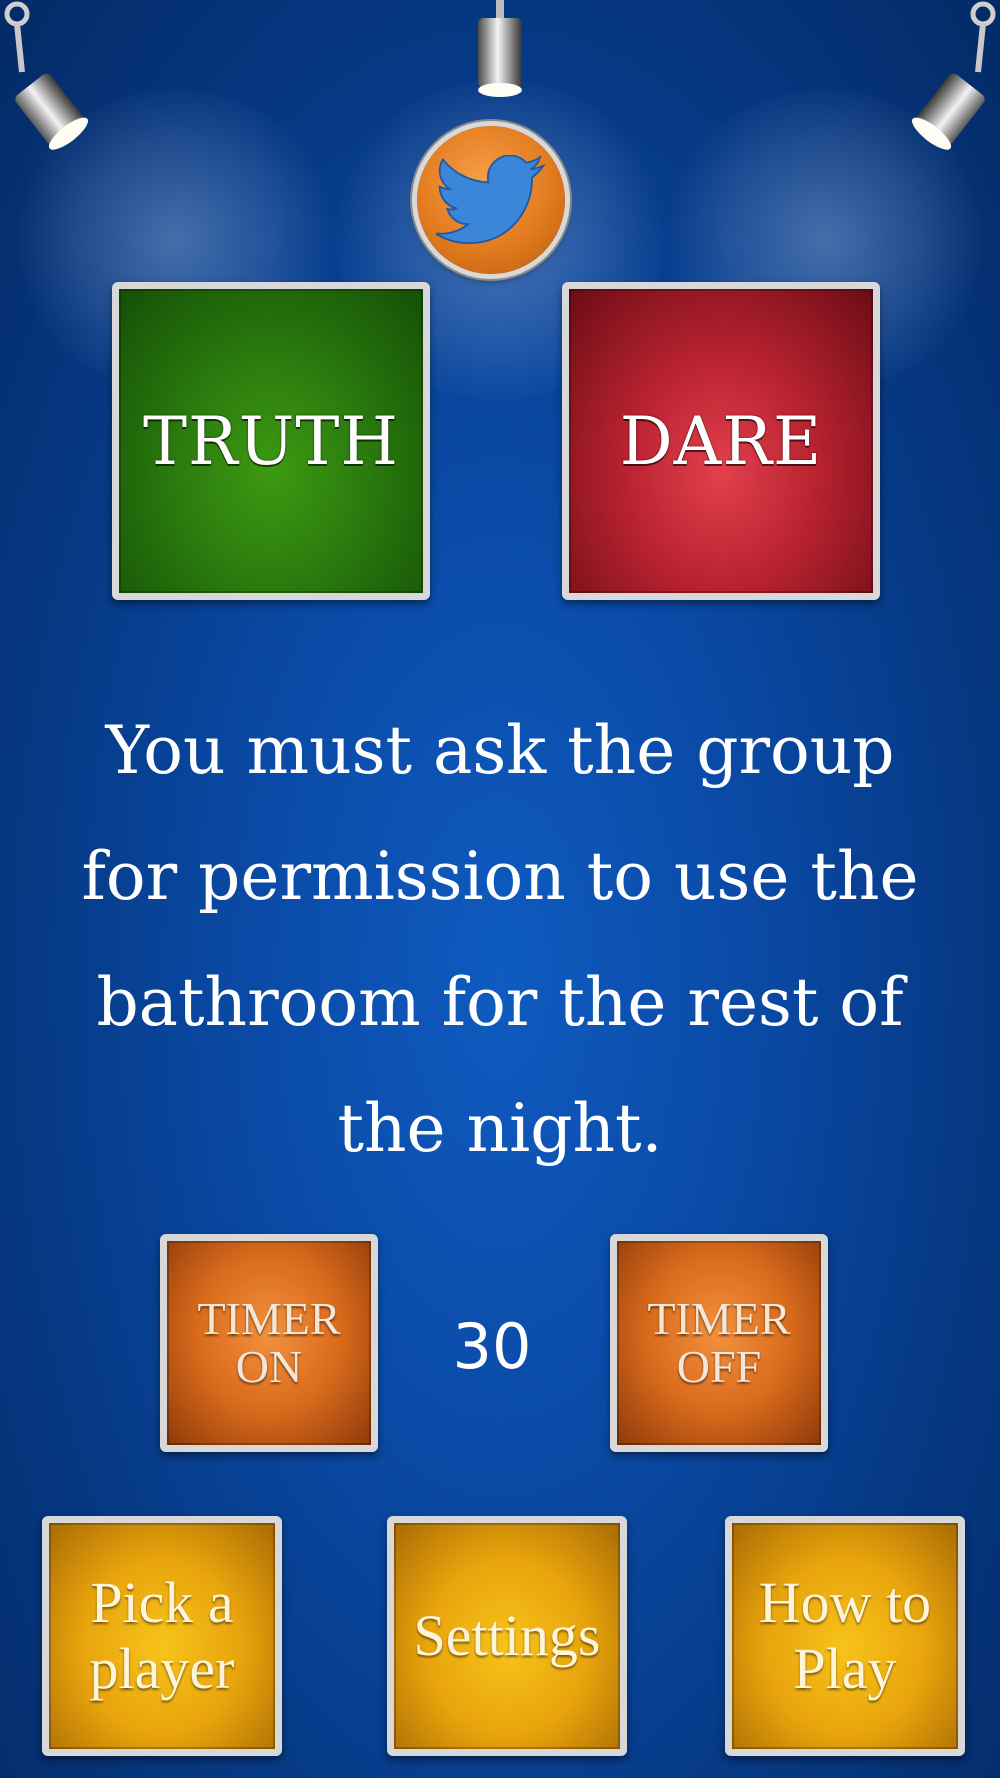 The width and height of the screenshot is (1000, 1778). I want to click on timer-on-button: TIMER ON, so click(269, 1343).